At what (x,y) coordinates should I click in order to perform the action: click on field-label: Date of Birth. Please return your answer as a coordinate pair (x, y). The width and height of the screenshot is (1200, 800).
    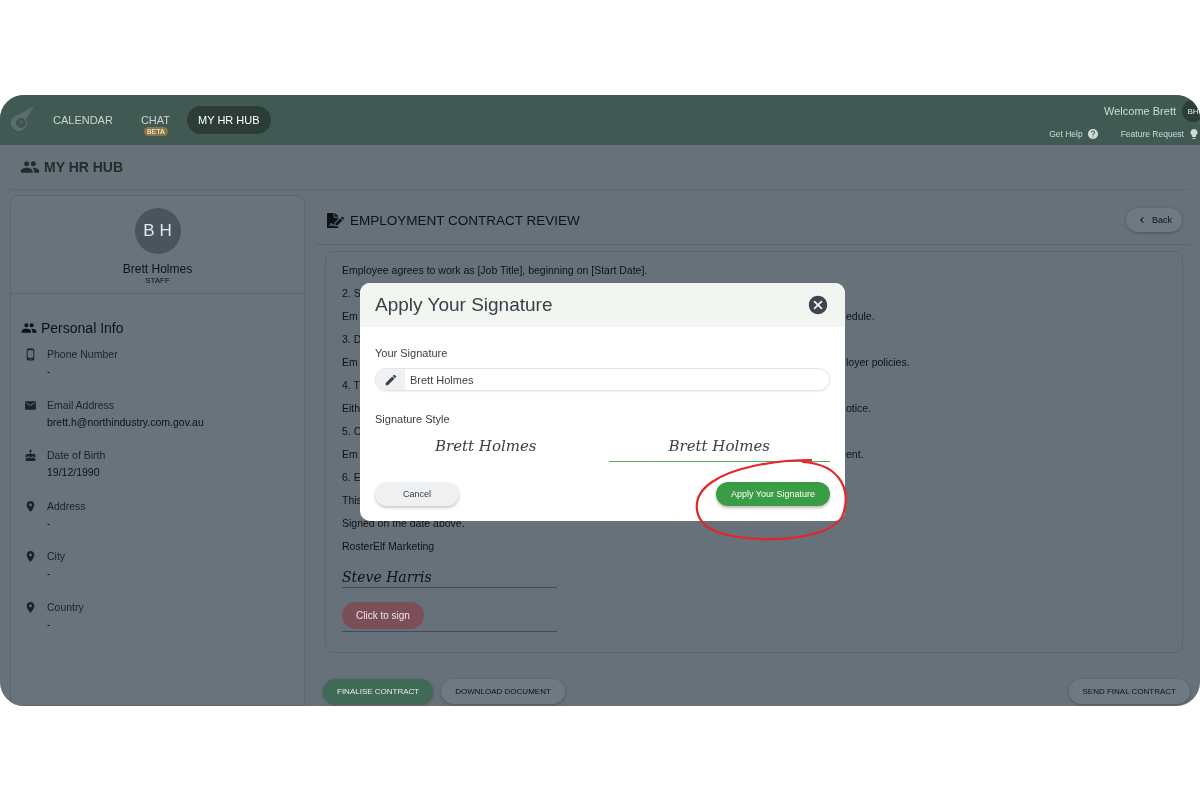
    Looking at the image, I should click on (76, 455).